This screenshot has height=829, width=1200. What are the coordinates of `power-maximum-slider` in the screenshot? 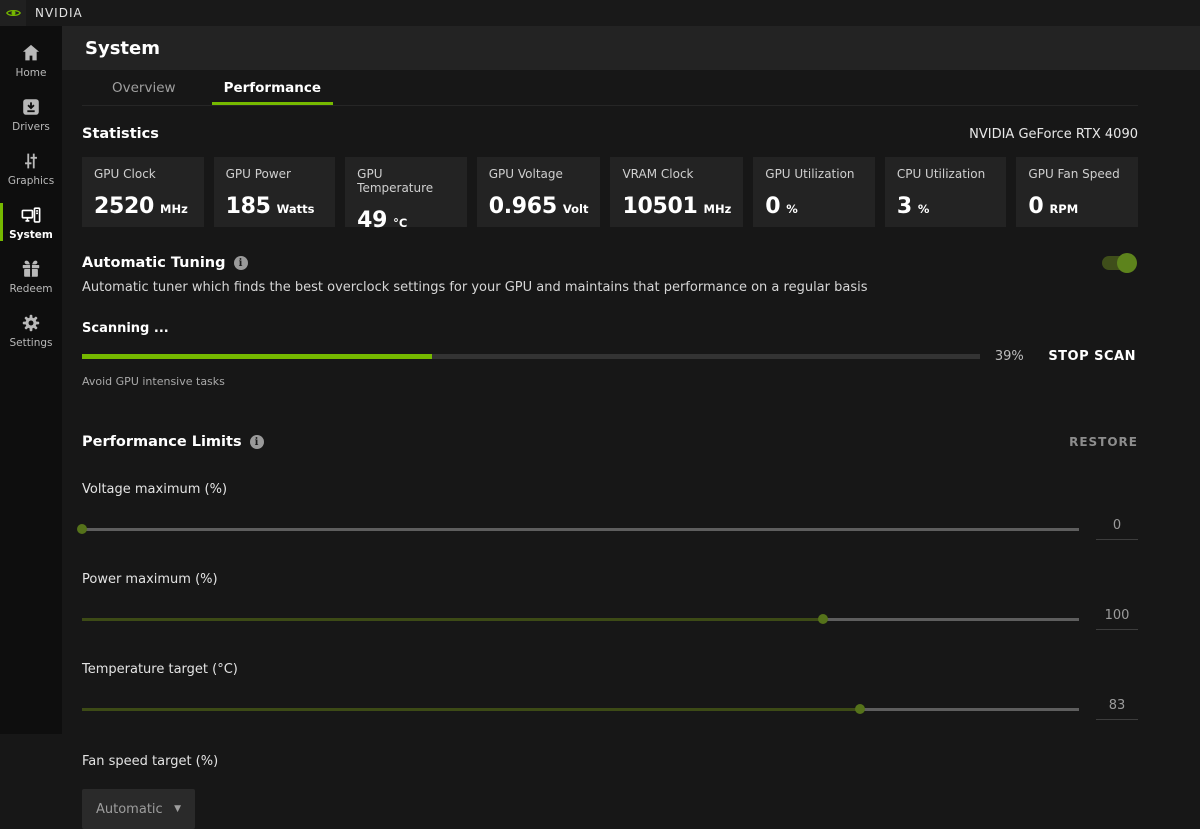 It's located at (580, 619).